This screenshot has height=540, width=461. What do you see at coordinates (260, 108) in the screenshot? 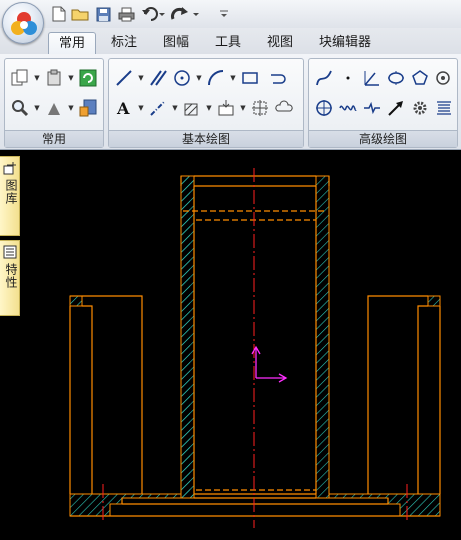
I see `dimension-grid-icon` at bounding box center [260, 108].